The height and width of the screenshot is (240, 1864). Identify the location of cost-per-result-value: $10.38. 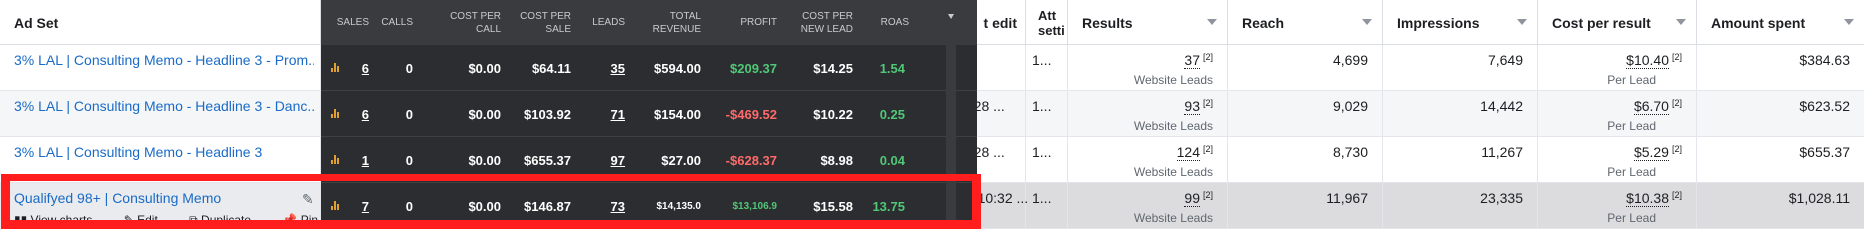
(1647, 198).